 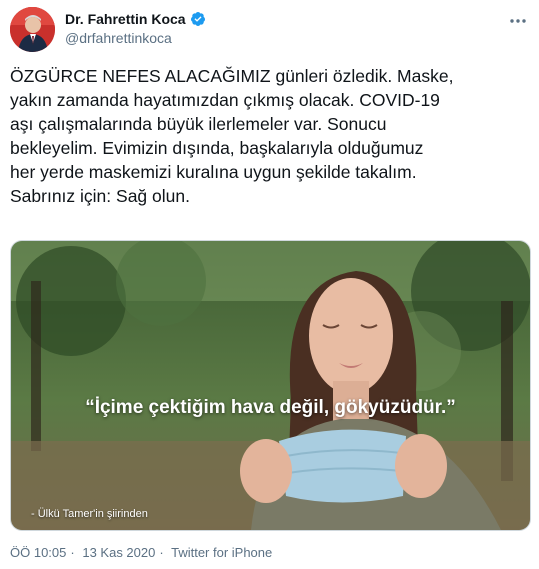 What do you see at coordinates (89, 514) in the screenshot?
I see `image-credit-text: - Ülkü Tamer'in şiirinden` at bounding box center [89, 514].